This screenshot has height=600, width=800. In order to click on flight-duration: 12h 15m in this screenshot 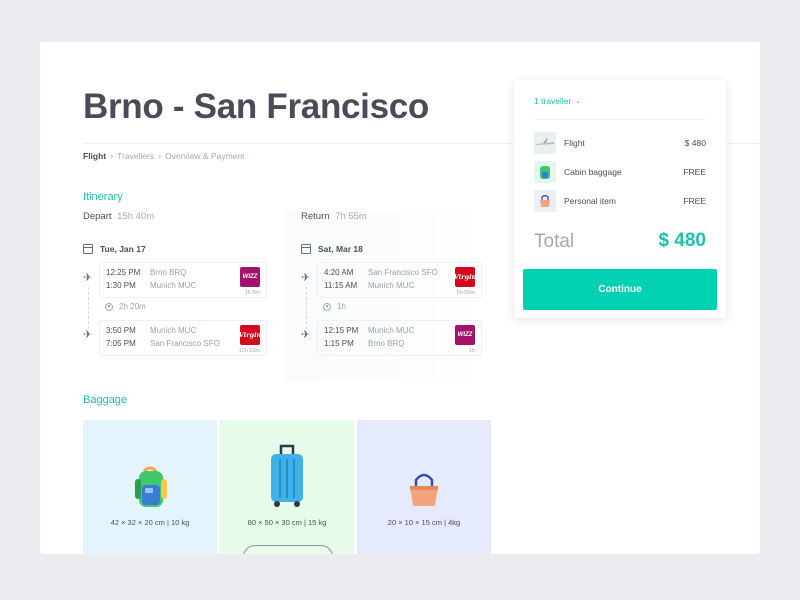, I will do `click(249, 351)`.